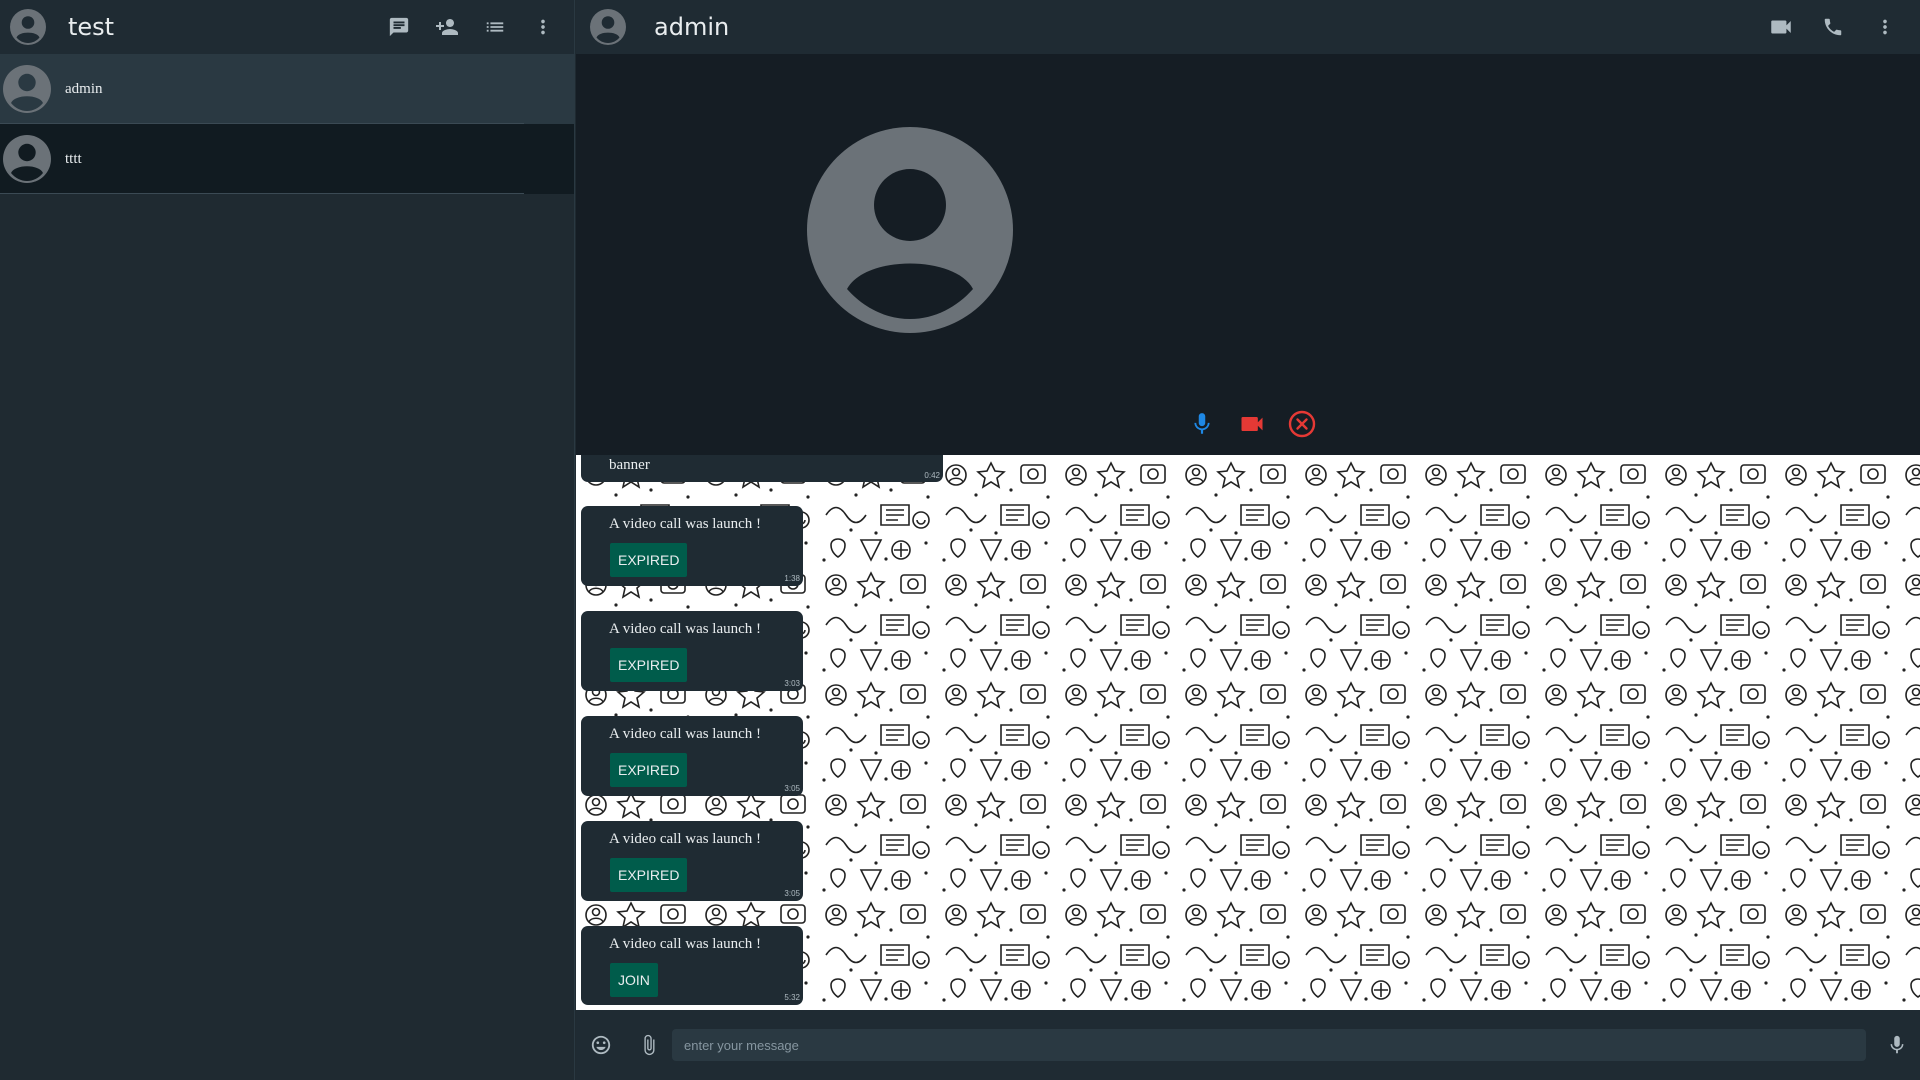 The width and height of the screenshot is (1920, 1080). I want to click on video-call-icon, so click(1781, 27).